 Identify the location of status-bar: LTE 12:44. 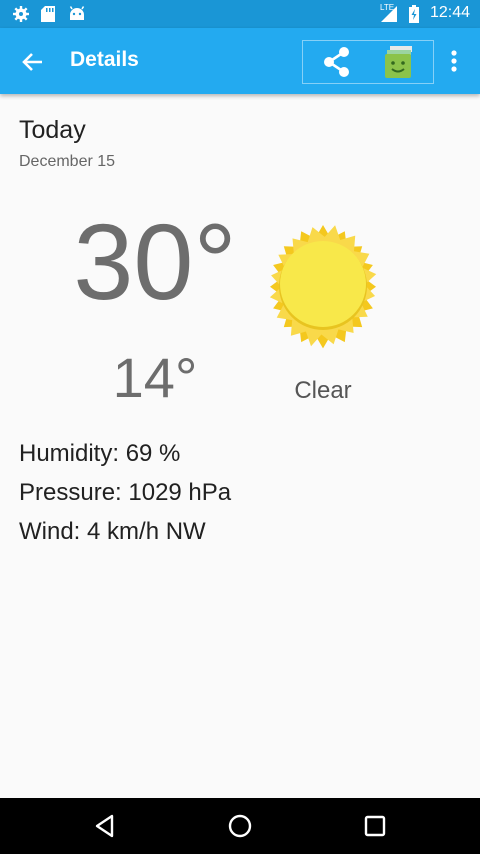
(240, 14).